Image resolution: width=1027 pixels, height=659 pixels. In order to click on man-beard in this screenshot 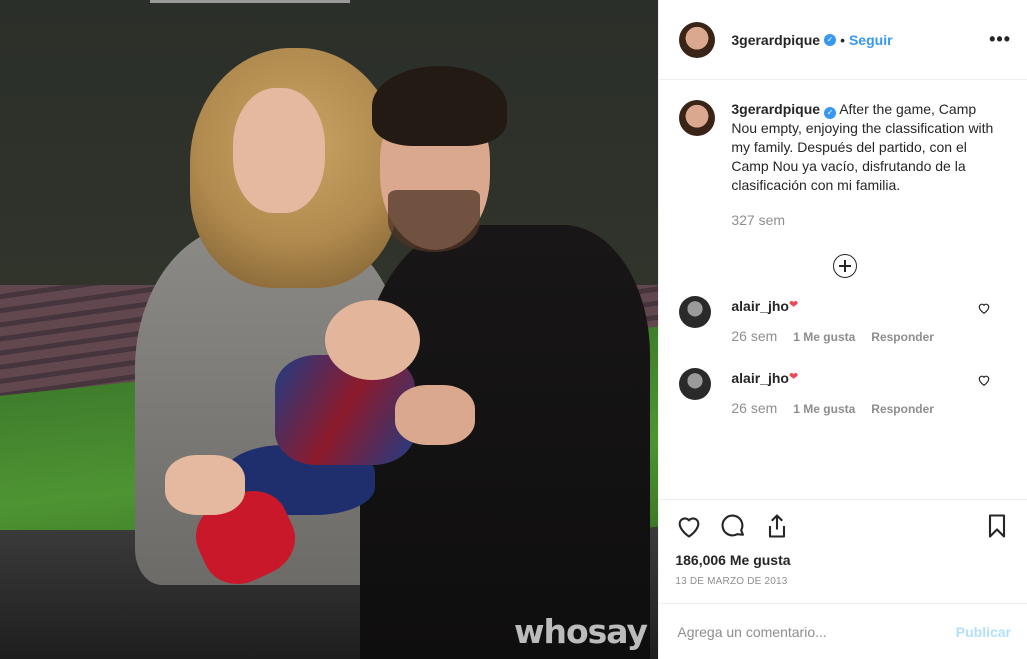, I will do `click(434, 221)`.